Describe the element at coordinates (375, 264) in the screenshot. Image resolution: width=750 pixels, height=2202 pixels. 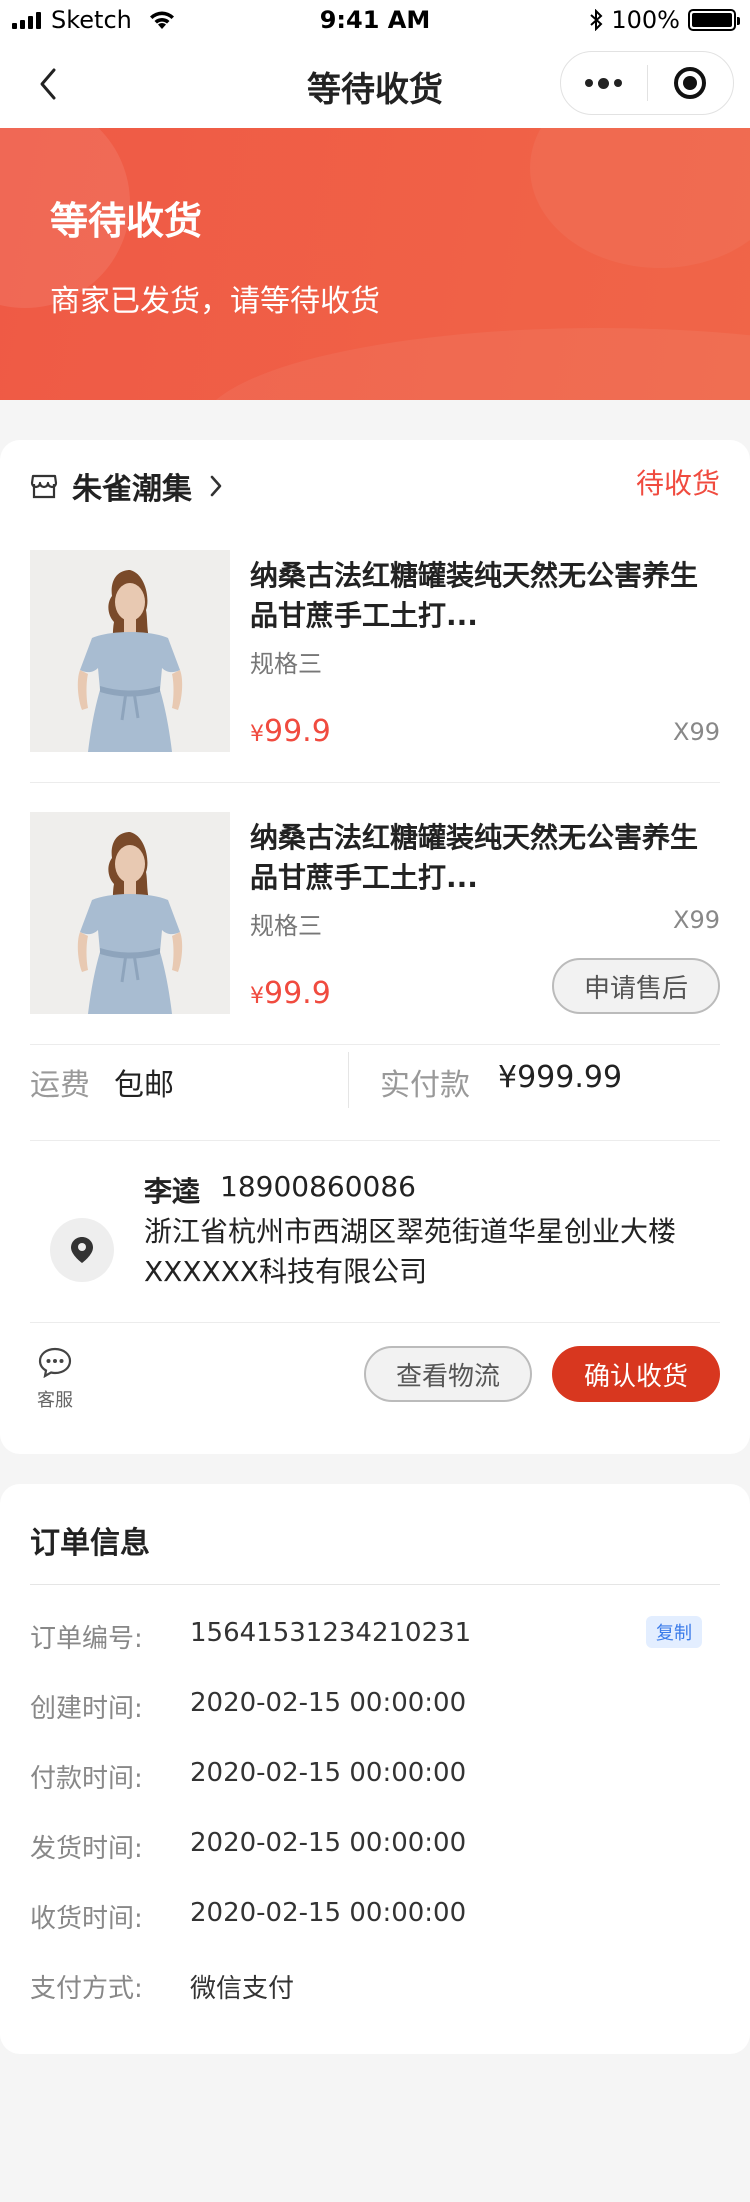
I see `status-banner: 等待收货 商家已发货，请等待收货` at that location.